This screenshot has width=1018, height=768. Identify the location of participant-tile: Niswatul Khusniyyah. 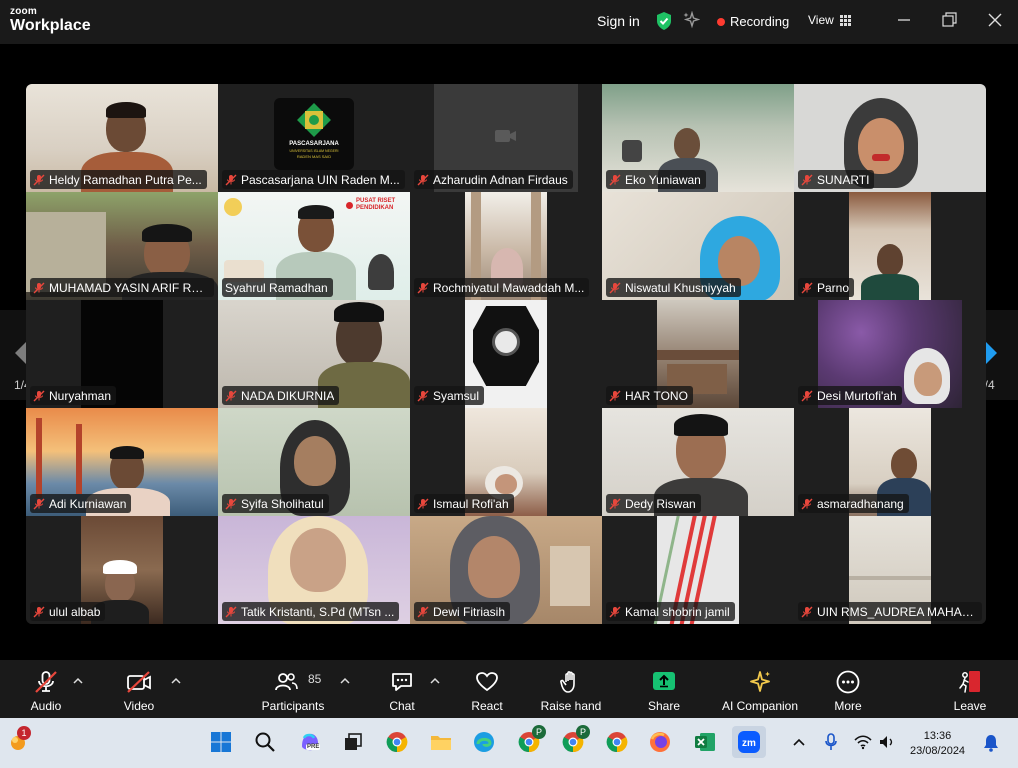
(698, 246).